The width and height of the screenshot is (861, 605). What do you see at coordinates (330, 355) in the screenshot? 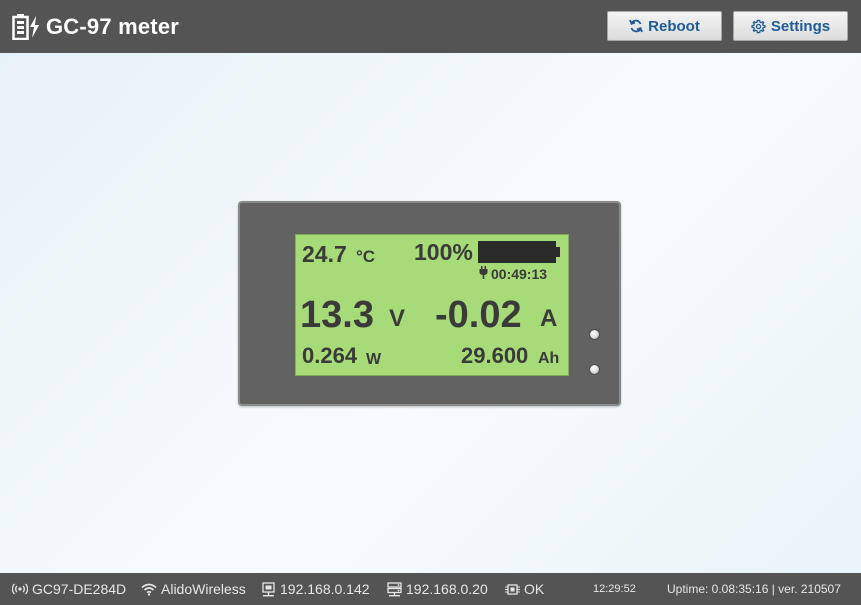
I see `power-value: 0.264` at bounding box center [330, 355].